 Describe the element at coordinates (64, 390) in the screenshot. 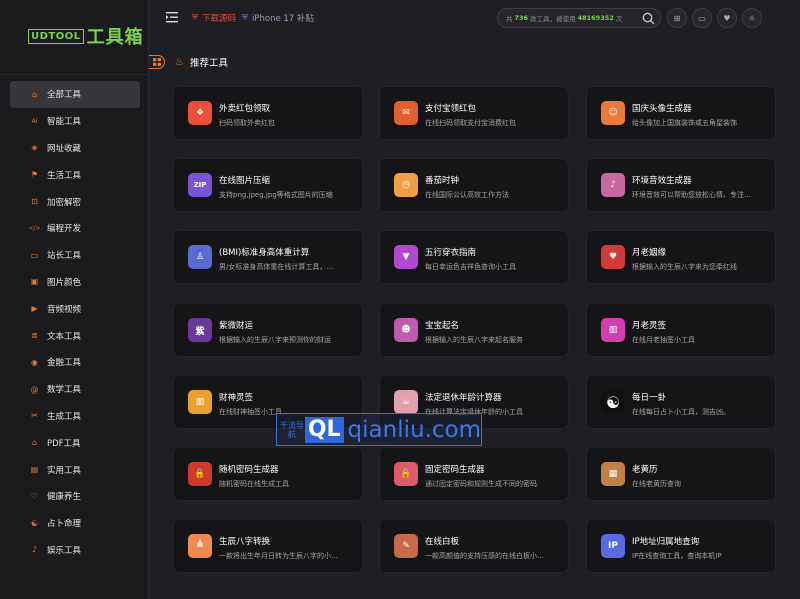

I see `sidebar-item-label: 数学工具` at that location.